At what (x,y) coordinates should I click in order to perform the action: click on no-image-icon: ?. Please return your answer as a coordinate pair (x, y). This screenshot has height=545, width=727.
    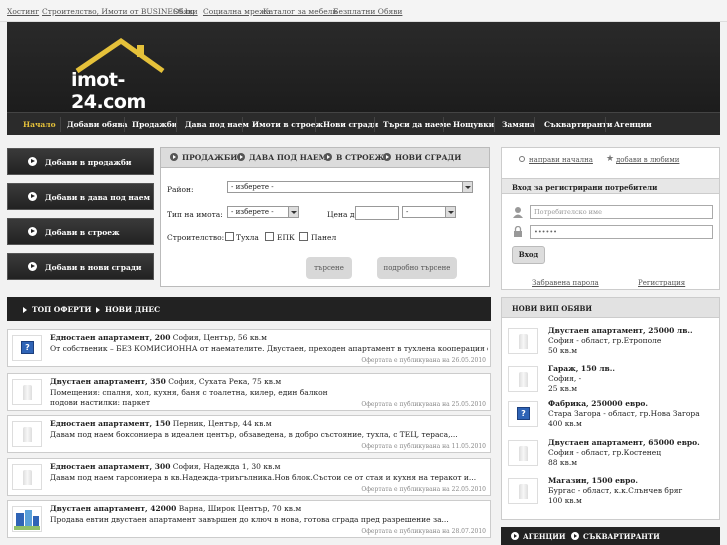
    Looking at the image, I should click on (523, 413).